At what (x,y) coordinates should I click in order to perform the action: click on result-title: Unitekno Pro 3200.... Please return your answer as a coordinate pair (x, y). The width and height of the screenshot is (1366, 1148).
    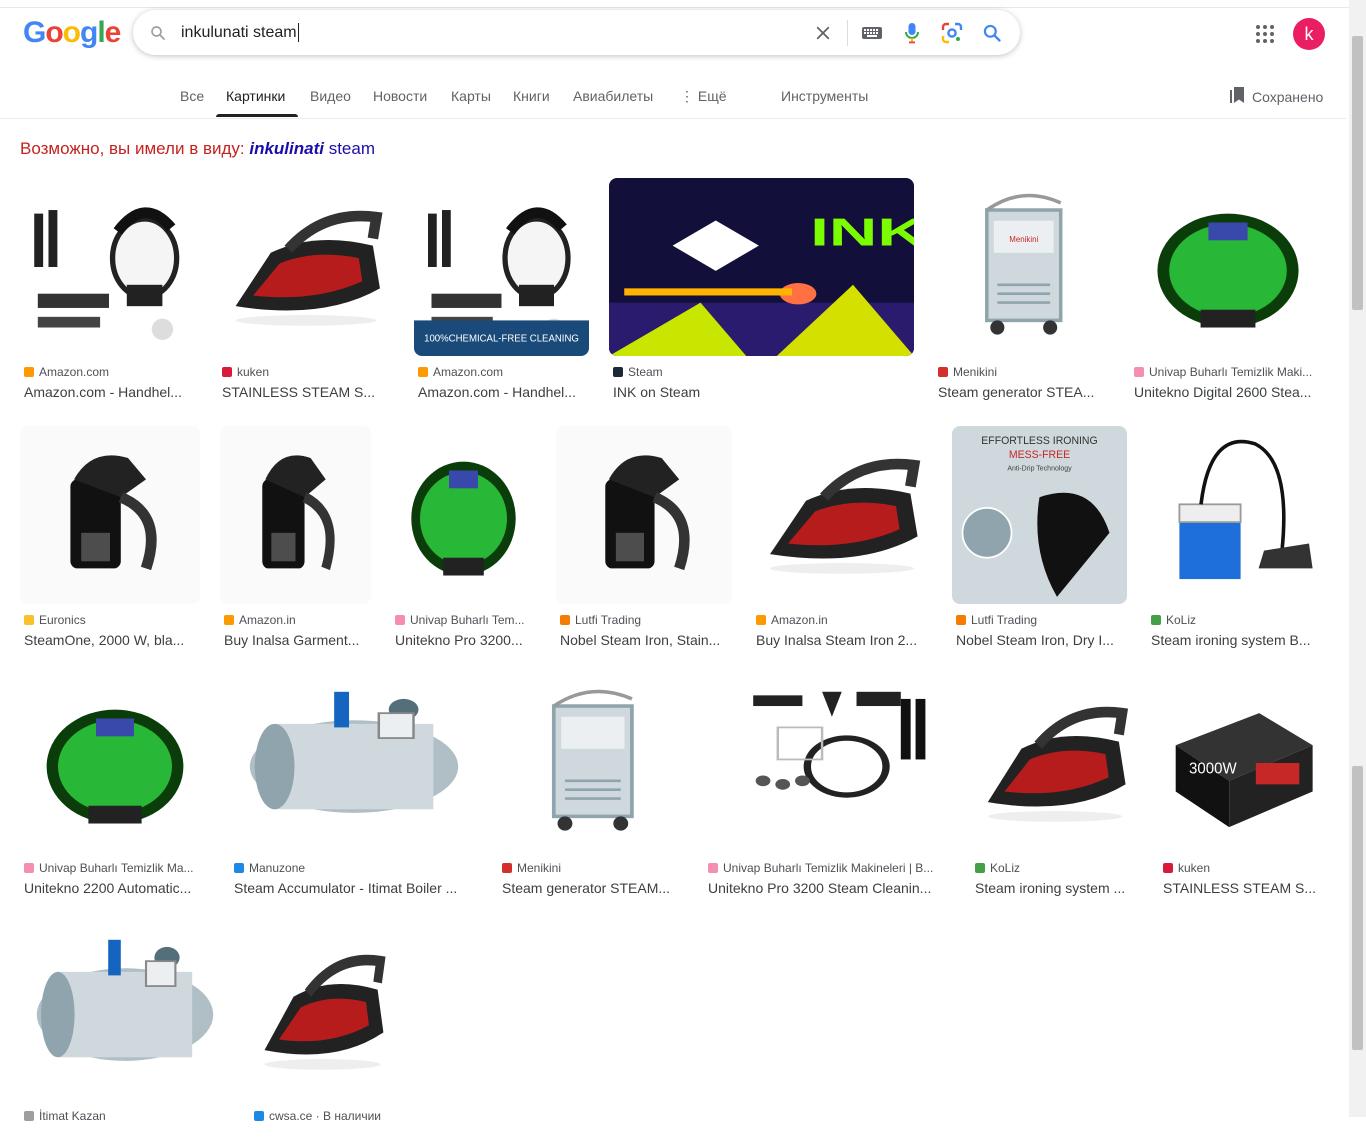
    Looking at the image, I should click on (463, 640).